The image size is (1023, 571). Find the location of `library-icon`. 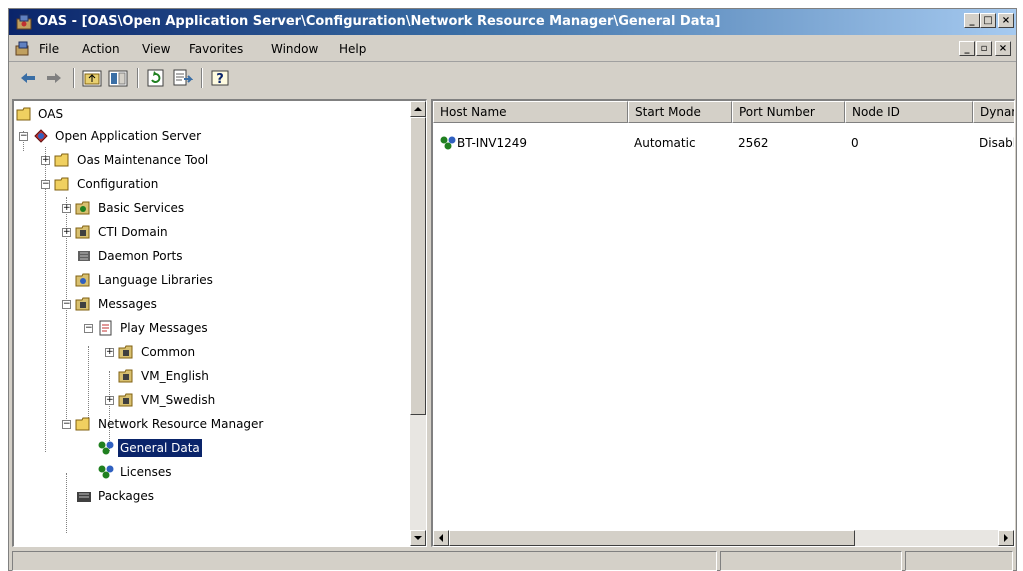

library-icon is located at coordinates (82, 280).